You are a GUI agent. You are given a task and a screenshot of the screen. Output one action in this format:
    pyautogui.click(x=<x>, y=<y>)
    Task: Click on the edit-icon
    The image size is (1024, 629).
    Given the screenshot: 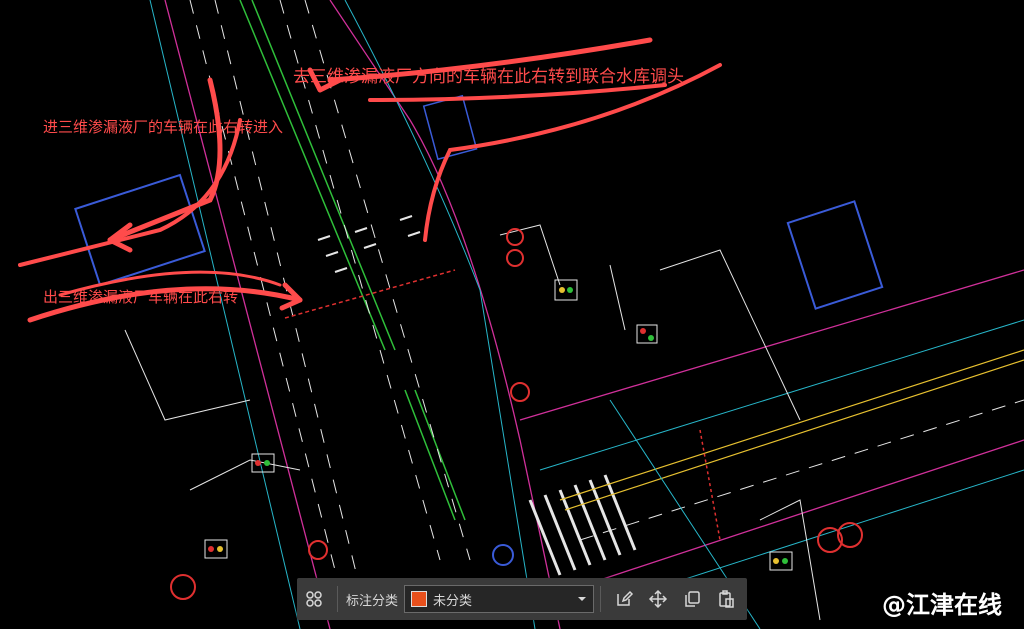 What is the action you would take?
    pyautogui.click(x=624, y=599)
    